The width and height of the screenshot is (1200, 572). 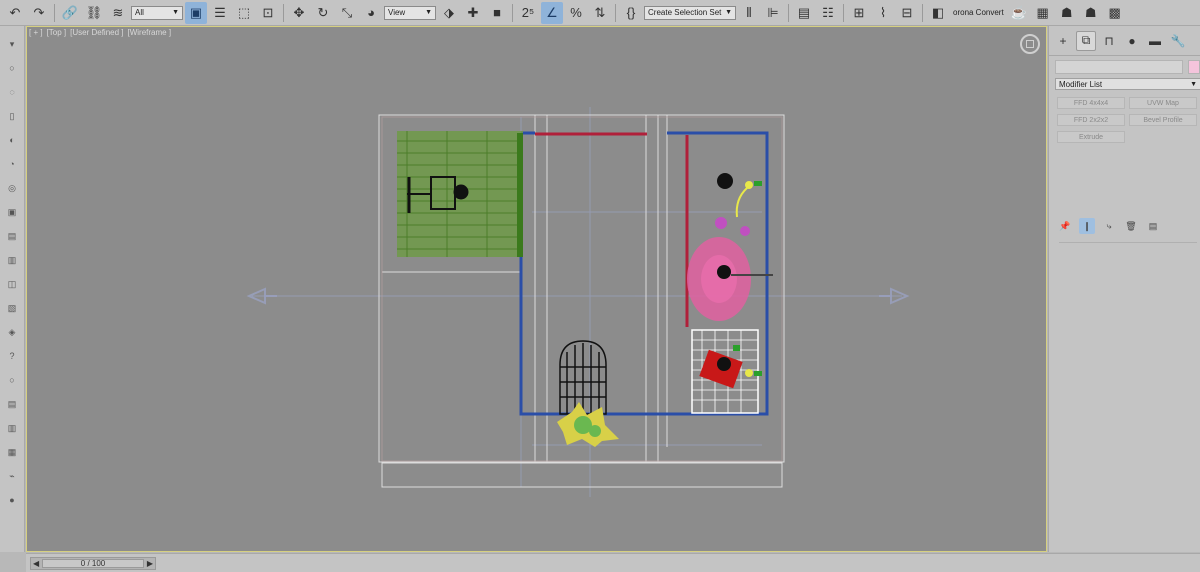 What do you see at coordinates (738, 204) in the screenshot?
I see `rear-fixture` at bounding box center [738, 204].